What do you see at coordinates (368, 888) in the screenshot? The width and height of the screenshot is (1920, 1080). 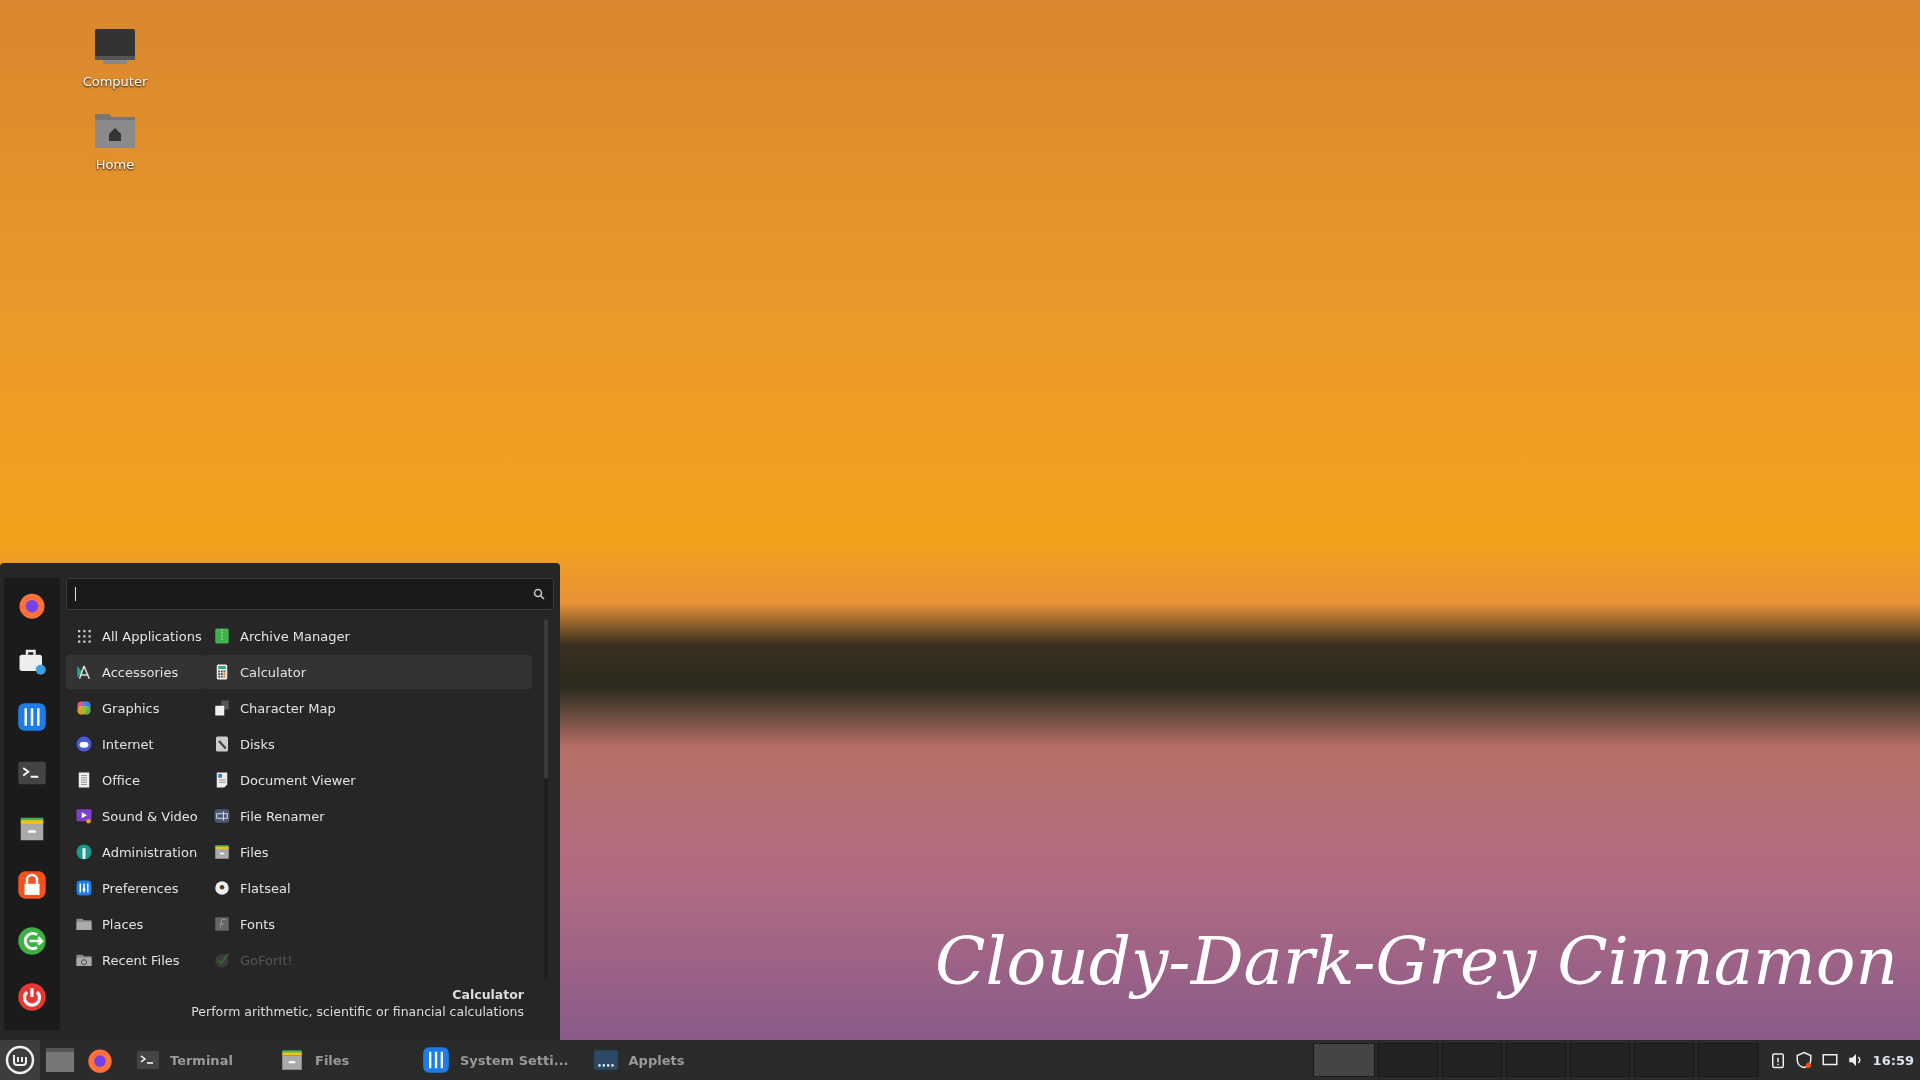 I see `app-item: Flatseal` at bounding box center [368, 888].